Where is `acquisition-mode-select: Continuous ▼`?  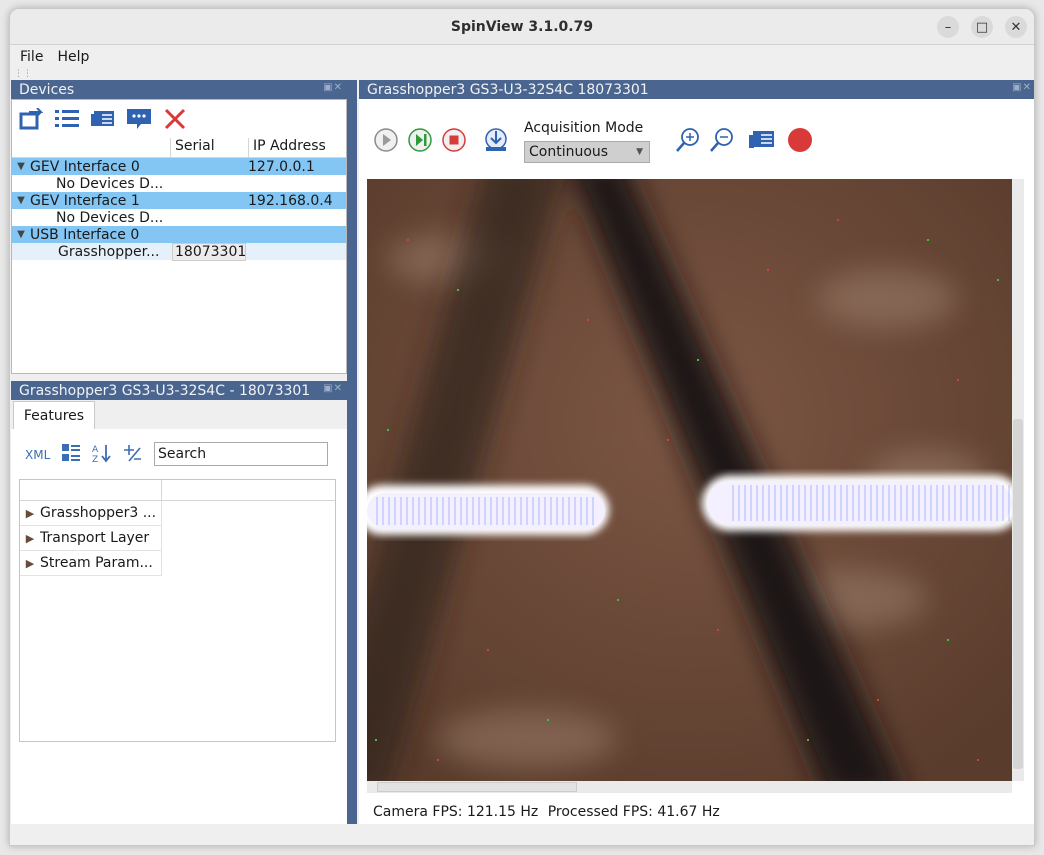 acquisition-mode-select: Continuous ▼ is located at coordinates (587, 152).